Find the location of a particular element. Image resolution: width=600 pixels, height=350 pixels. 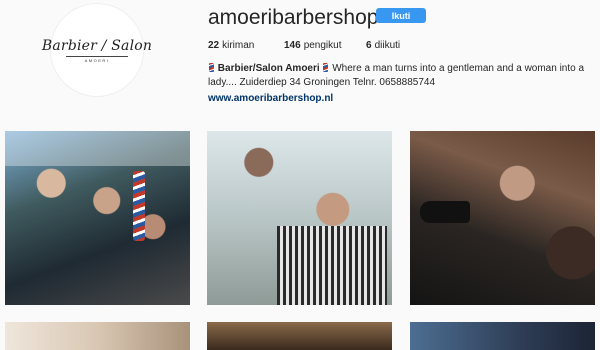

posts-count: 22 is located at coordinates (214, 45).